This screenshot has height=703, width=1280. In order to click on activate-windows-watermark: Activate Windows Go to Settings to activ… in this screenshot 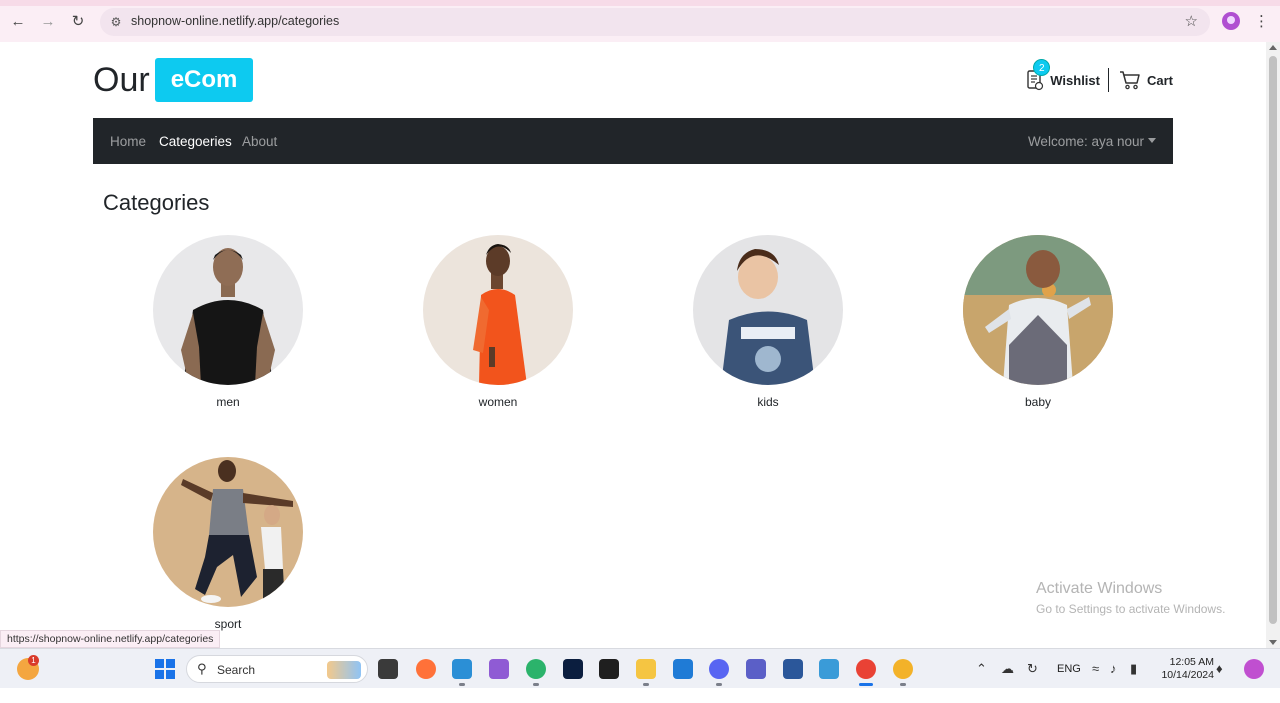, I will do `click(1130, 598)`.